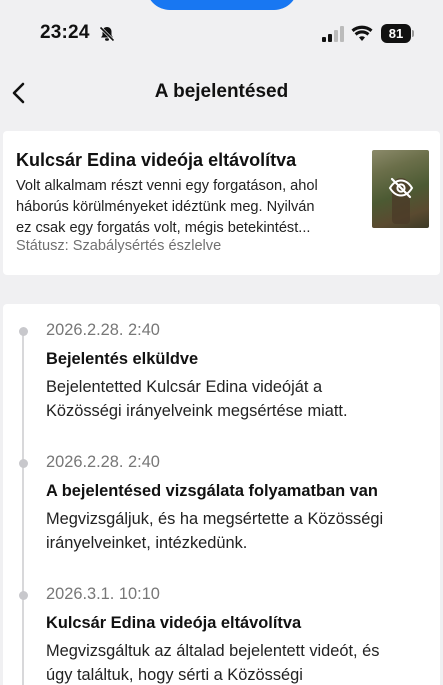  Describe the element at coordinates (103, 594) in the screenshot. I see `timeline-time: 2026.3.1. 10:10` at that location.